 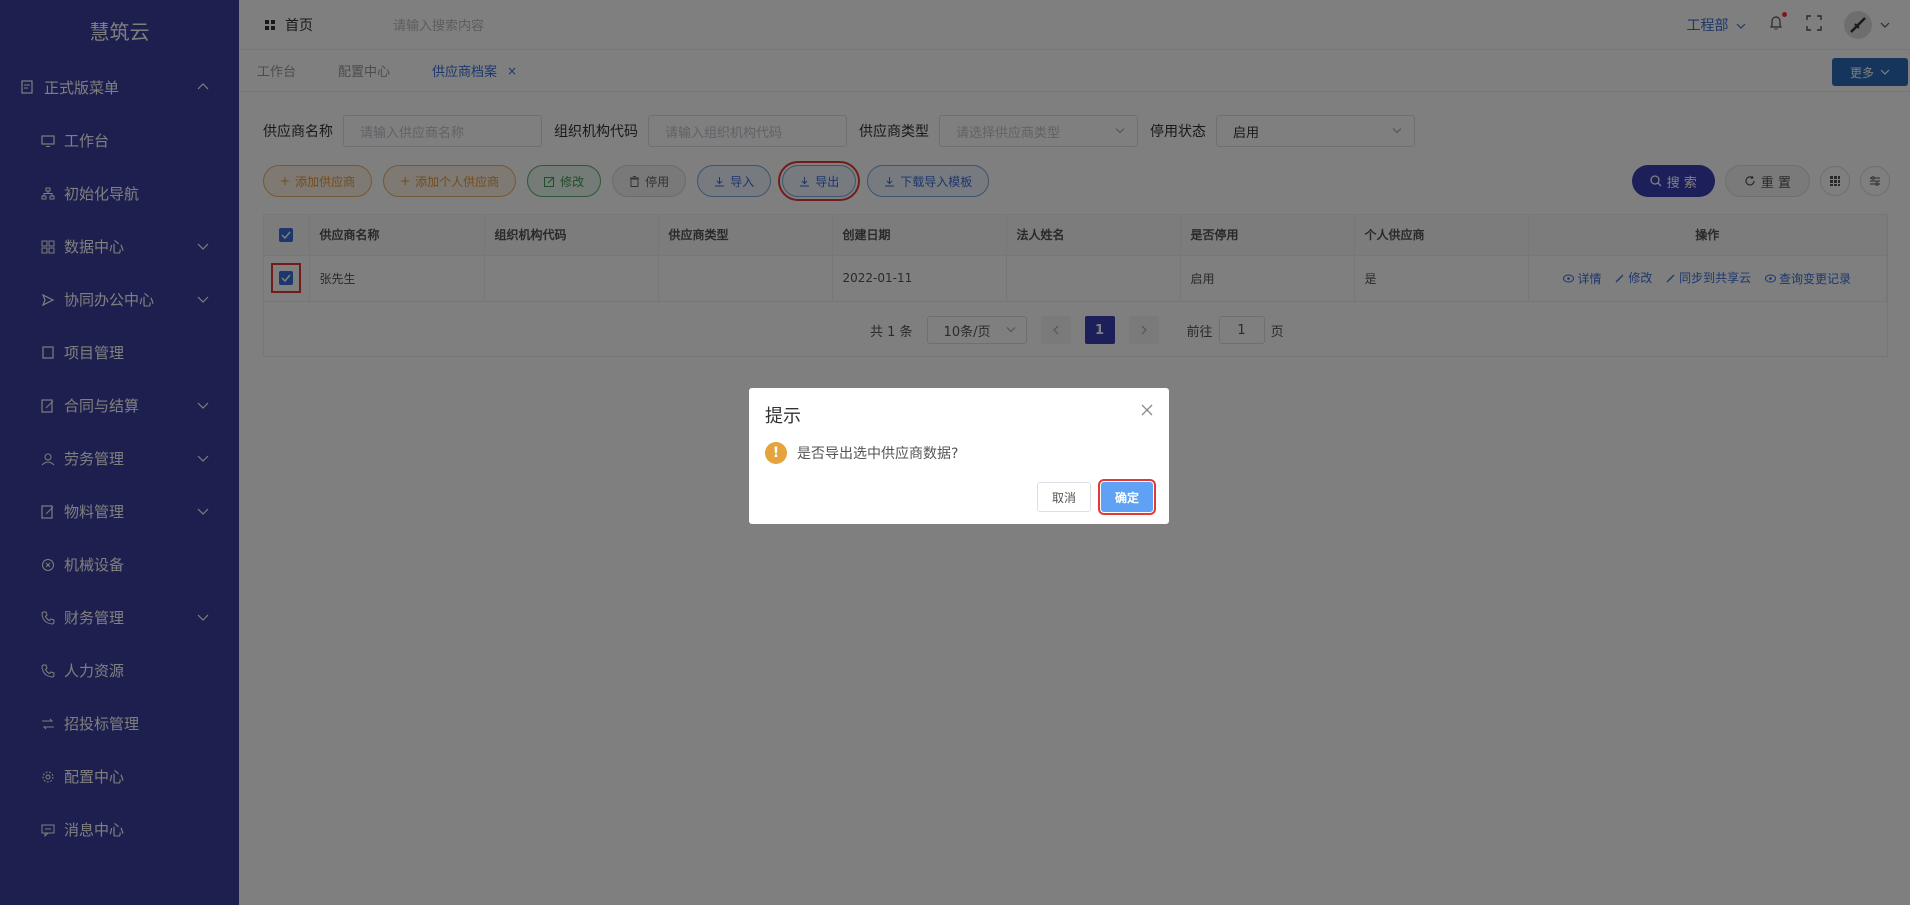 What do you see at coordinates (1147, 412) in the screenshot?
I see `close-icon` at bounding box center [1147, 412].